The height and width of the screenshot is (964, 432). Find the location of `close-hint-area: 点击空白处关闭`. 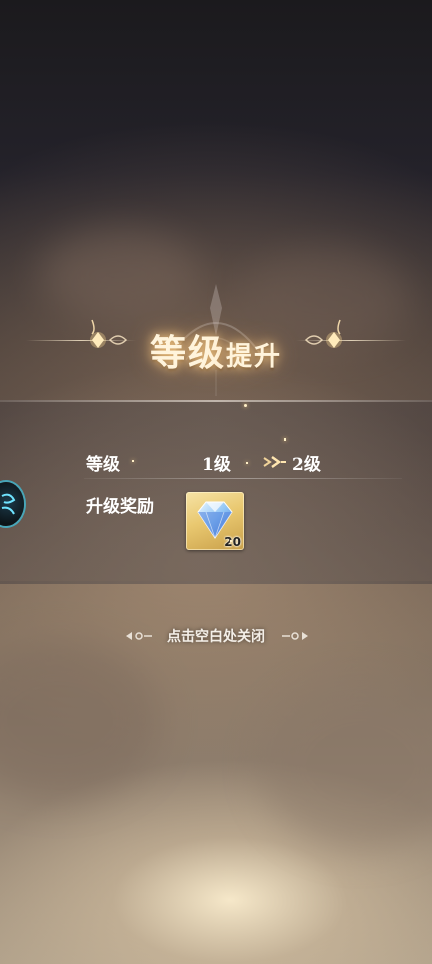

close-hint-area: 点击空白处关闭 is located at coordinates (216, 636).